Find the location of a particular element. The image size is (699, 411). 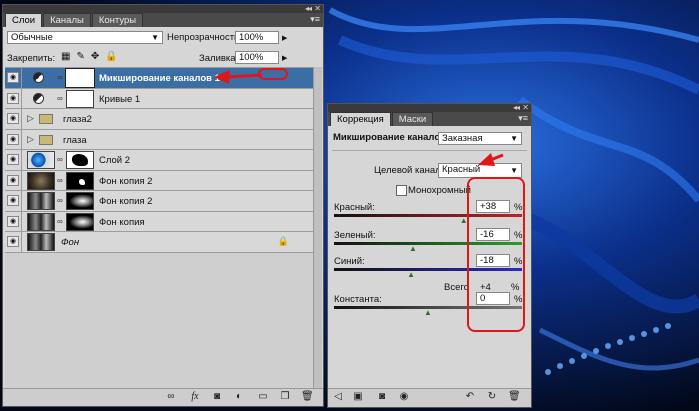

tab-channels: Каналы is located at coordinates (67, 20).